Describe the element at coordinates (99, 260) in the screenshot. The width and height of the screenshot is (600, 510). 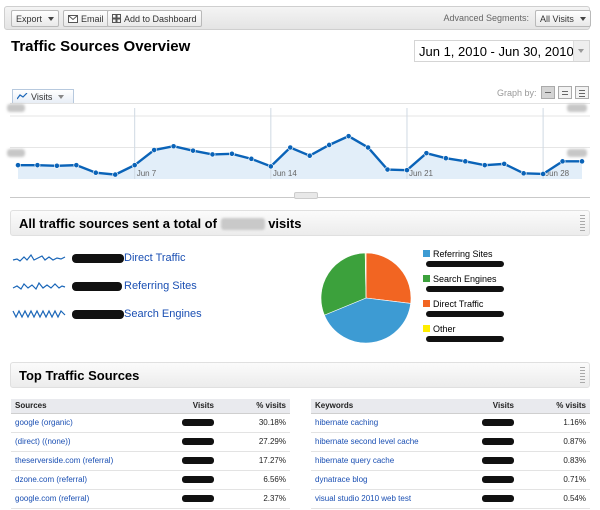
I see `source-direct-traffic: Direct Traffic` at that location.